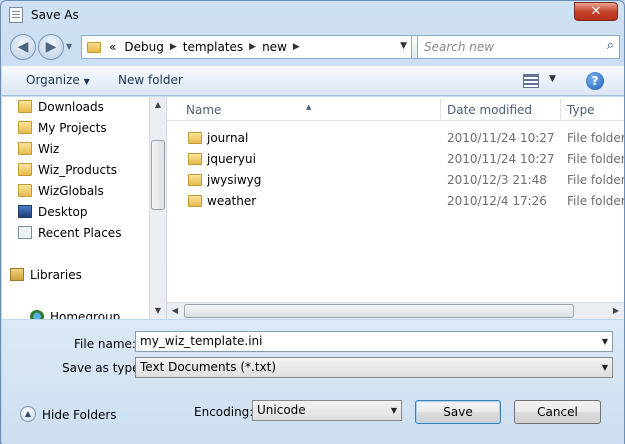  Describe the element at coordinates (459, 47) in the screenshot. I see `search-placeholder: Search new` at that location.